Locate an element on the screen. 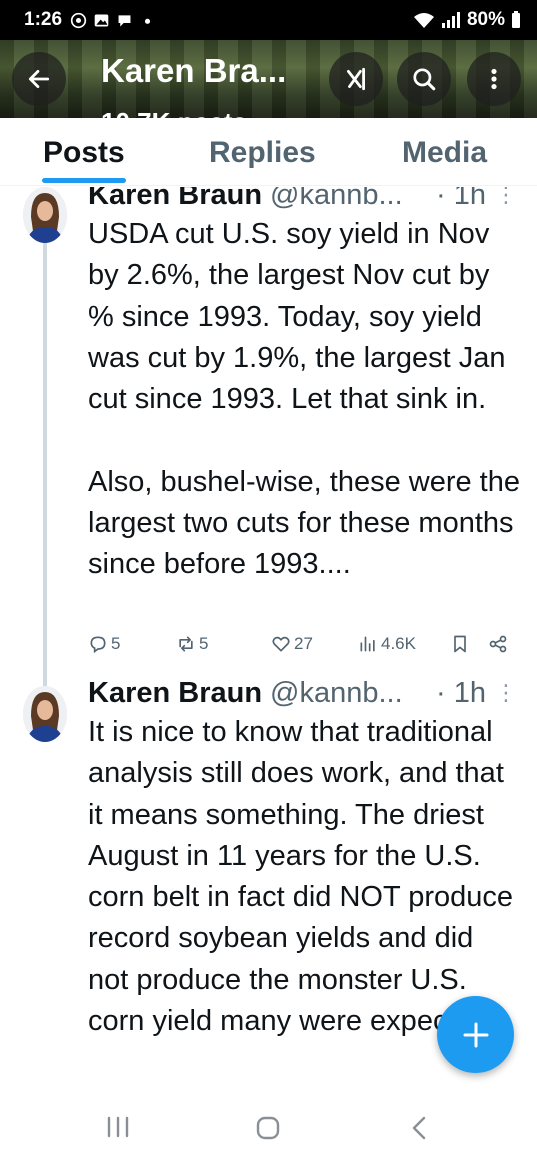 The image size is (537, 1163). status-bar: 1:26 80% is located at coordinates (268, 20).